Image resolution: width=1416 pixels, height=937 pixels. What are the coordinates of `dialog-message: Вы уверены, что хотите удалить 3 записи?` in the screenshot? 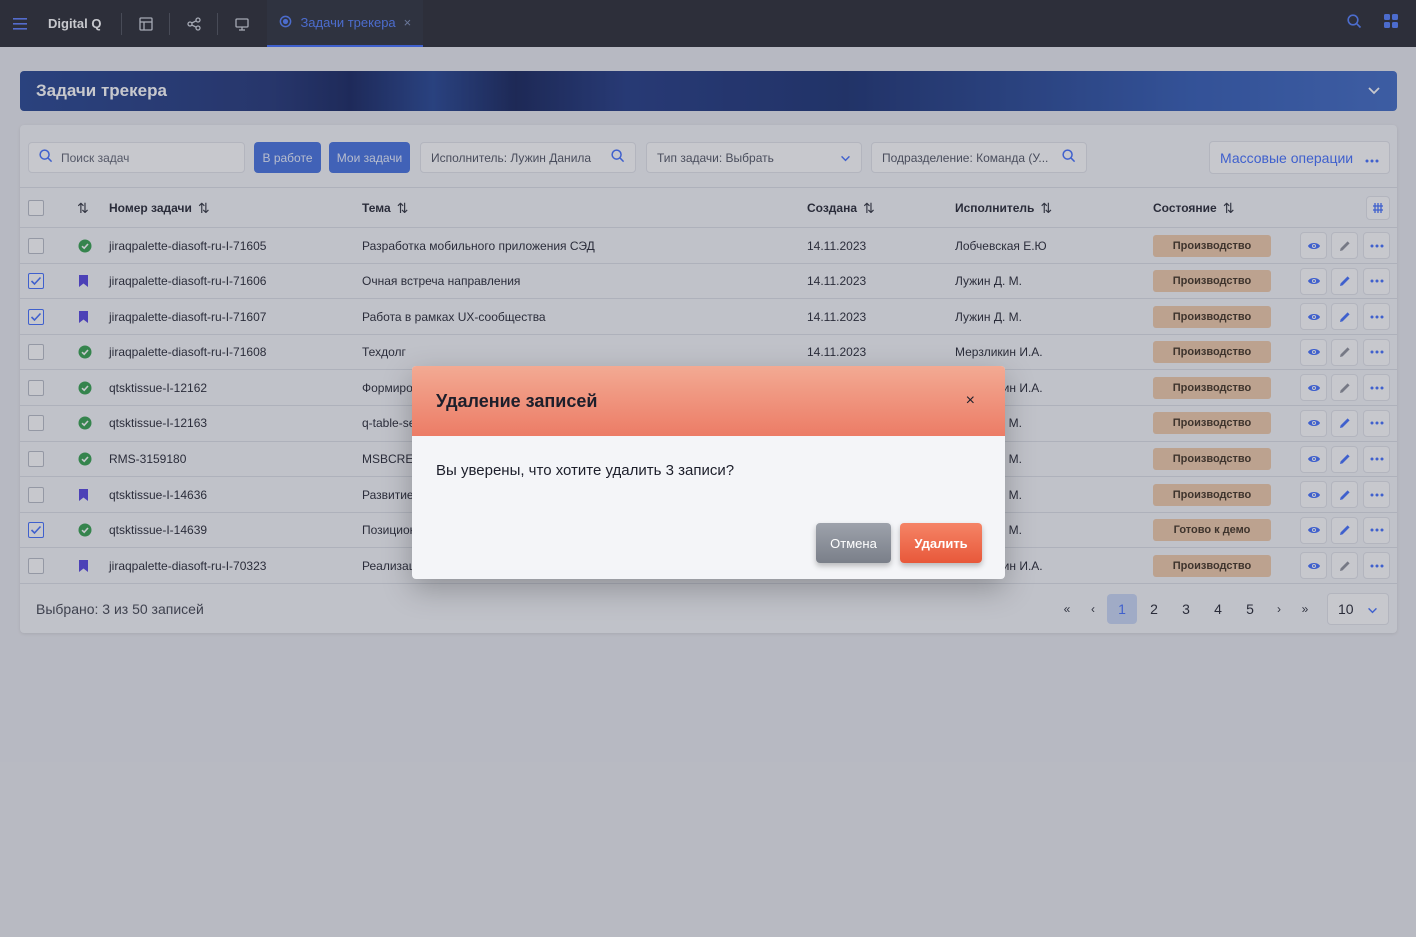 It's located at (585, 470).